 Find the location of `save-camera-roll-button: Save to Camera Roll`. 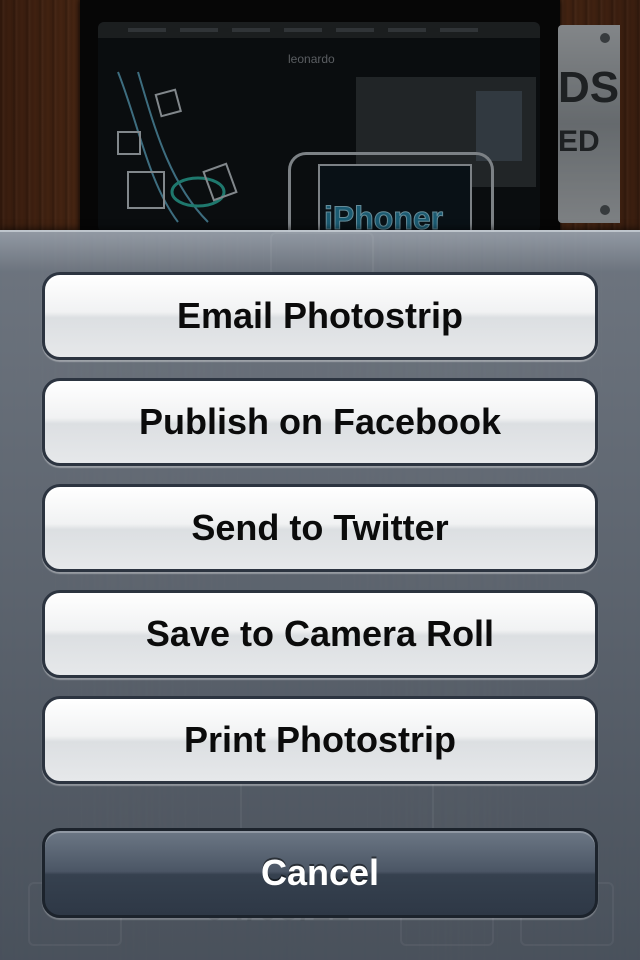

save-camera-roll-button: Save to Camera Roll is located at coordinates (320, 634).